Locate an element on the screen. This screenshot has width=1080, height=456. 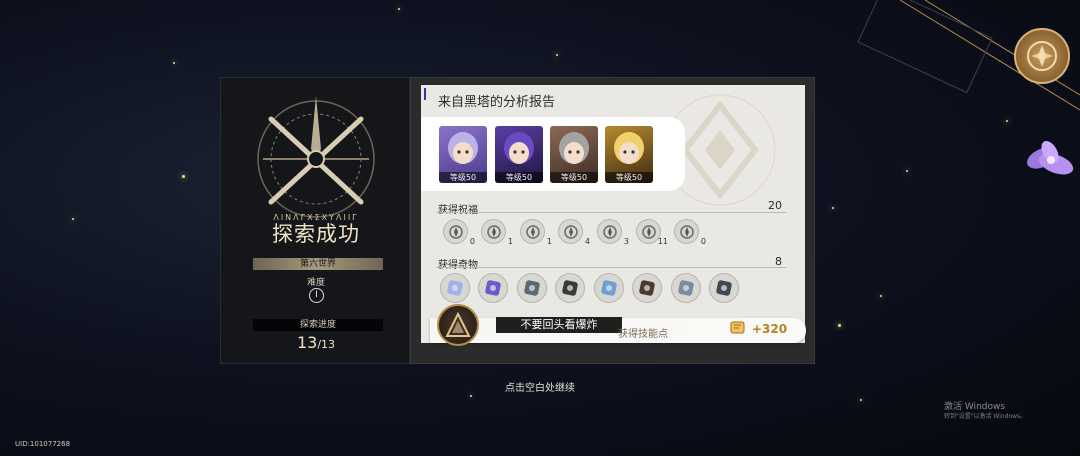
skill-points-label: 获得技能点 is located at coordinates (643, 334).